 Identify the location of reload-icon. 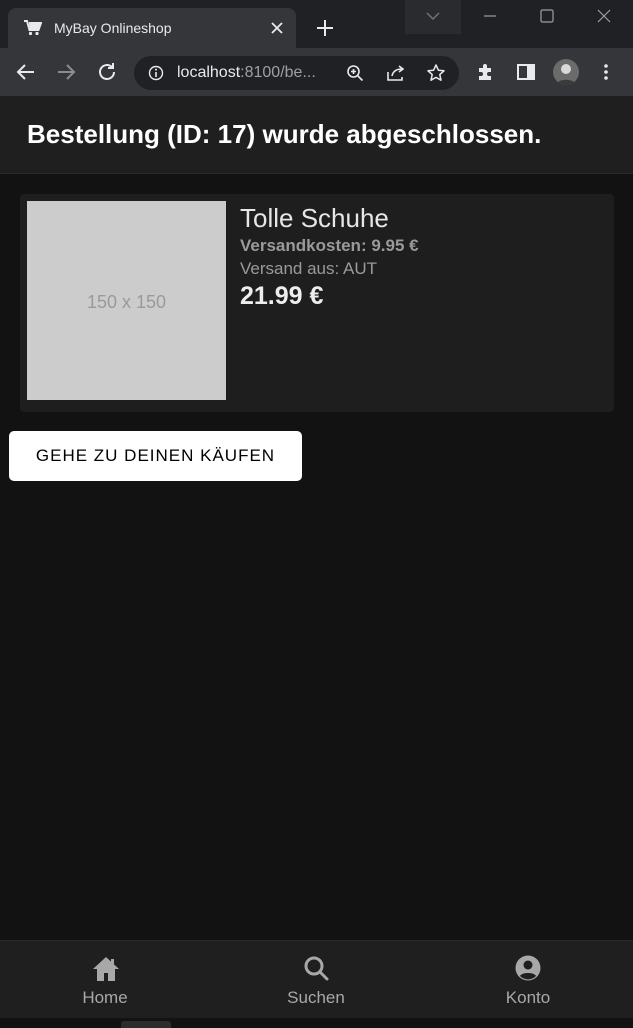
(107, 72).